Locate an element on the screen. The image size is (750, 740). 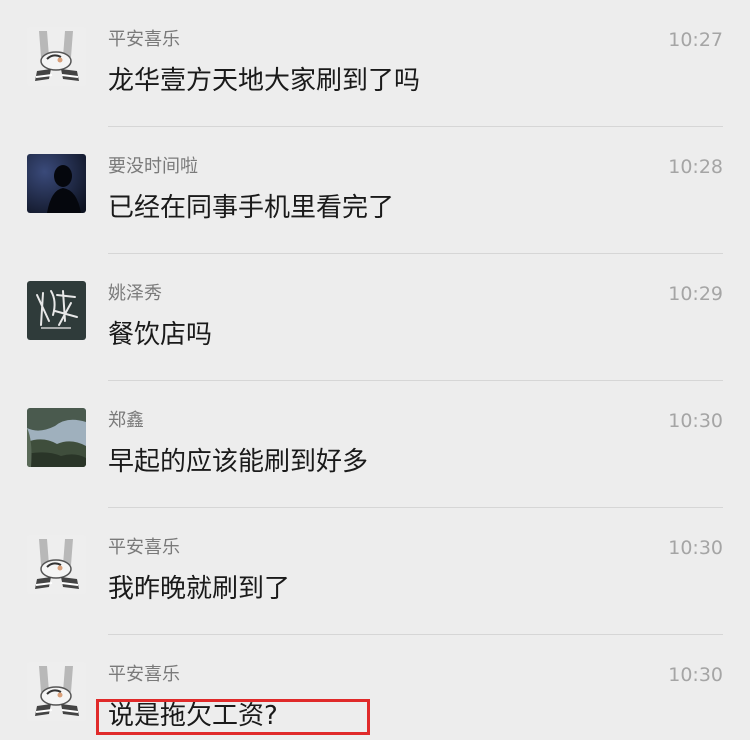
dark-silhouette-avatar-icon is located at coordinates (56, 183).